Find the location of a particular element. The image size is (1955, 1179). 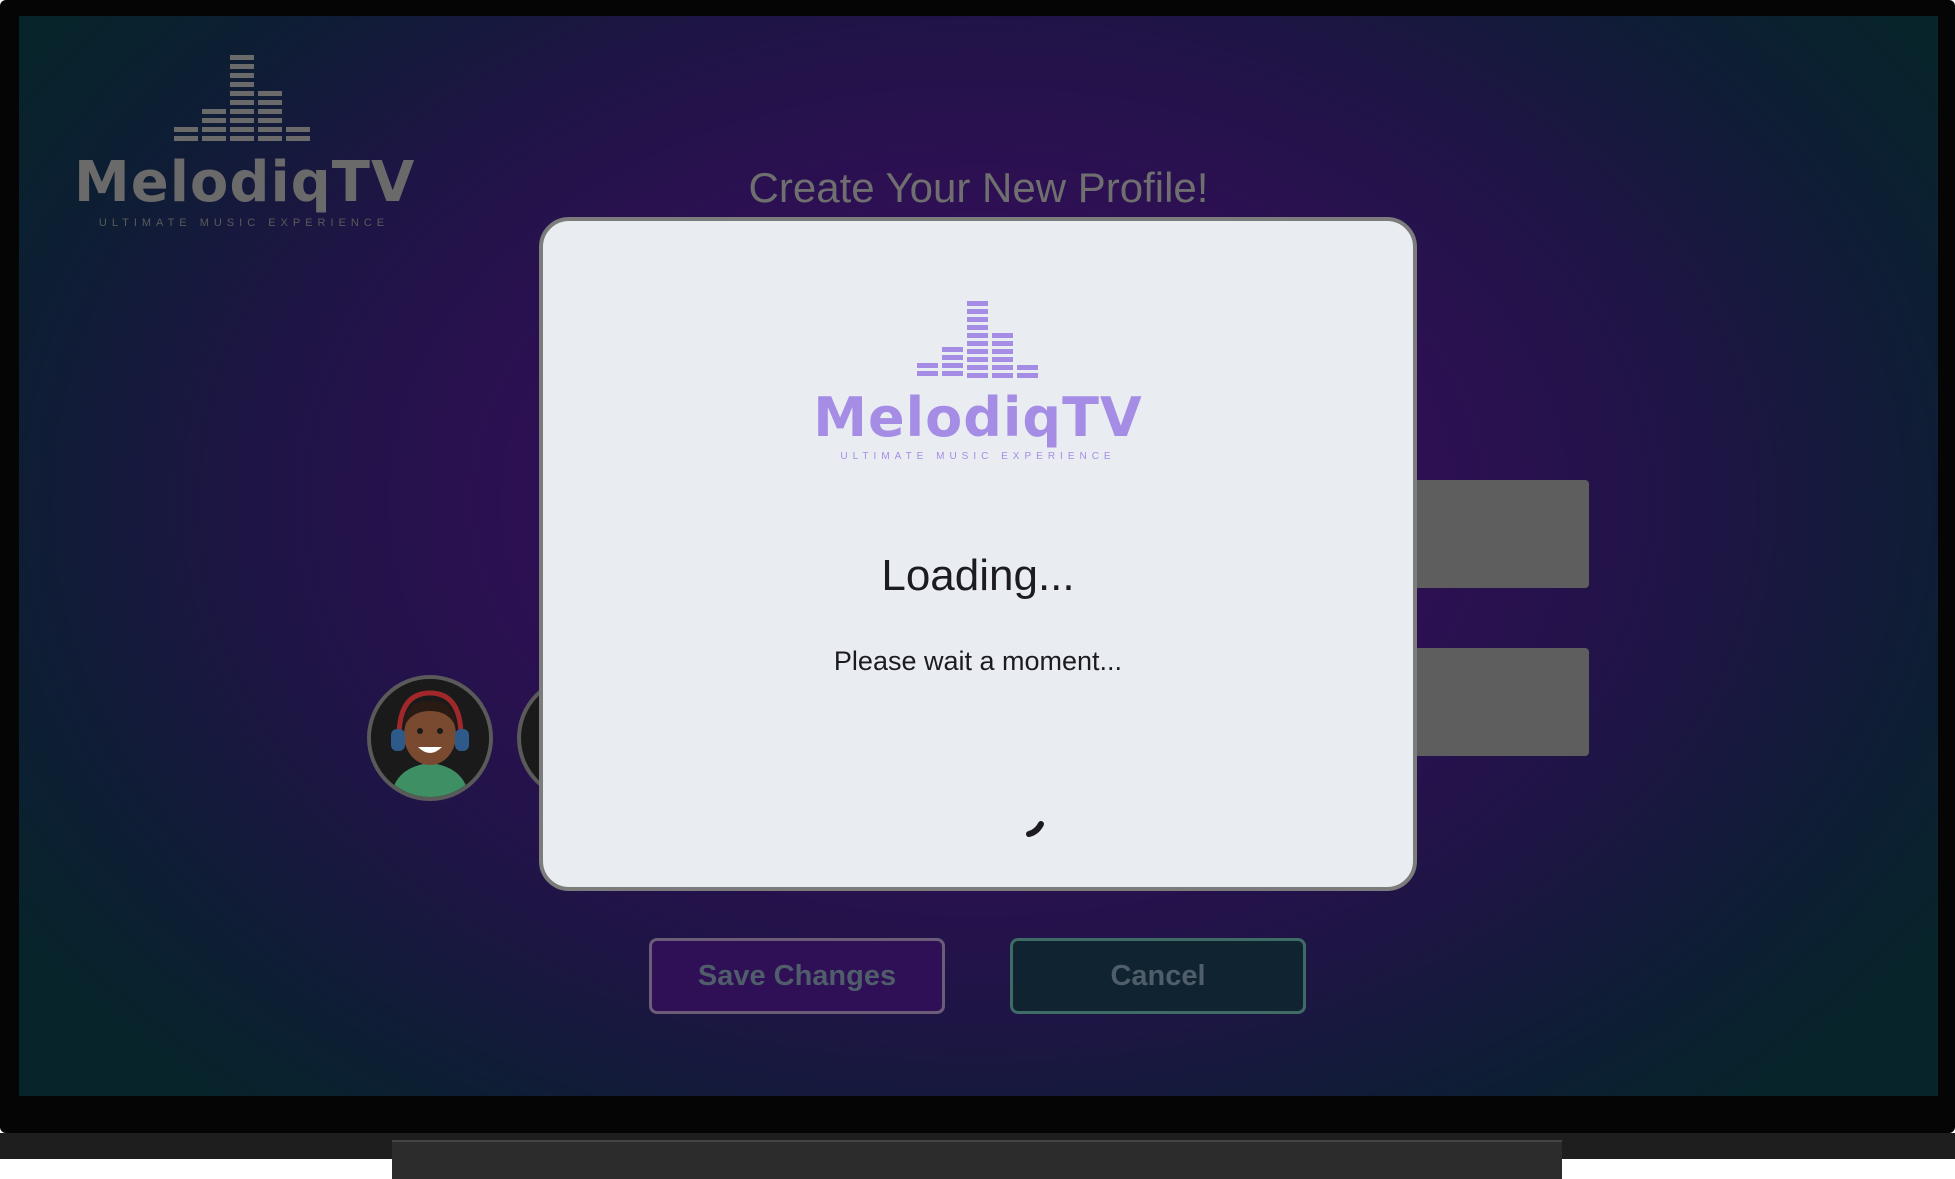

tv-stand is located at coordinates (977, 1159).